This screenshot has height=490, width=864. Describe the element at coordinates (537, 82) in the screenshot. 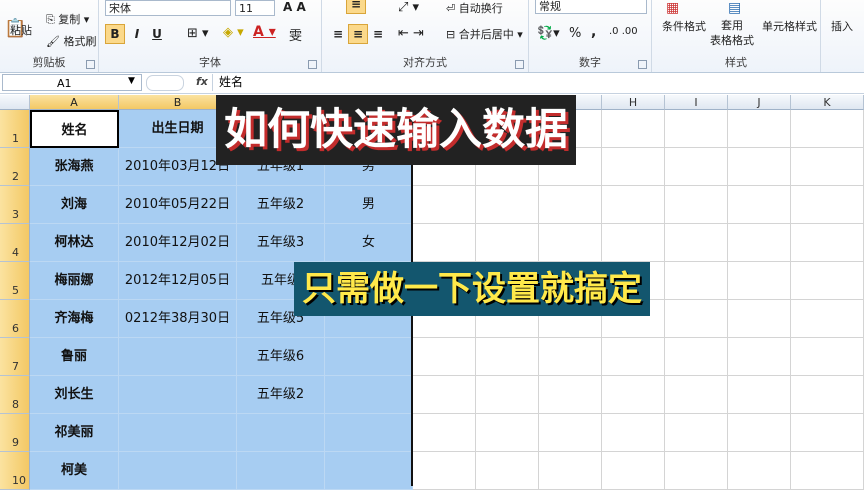

I see `formula-input: 姓名` at that location.